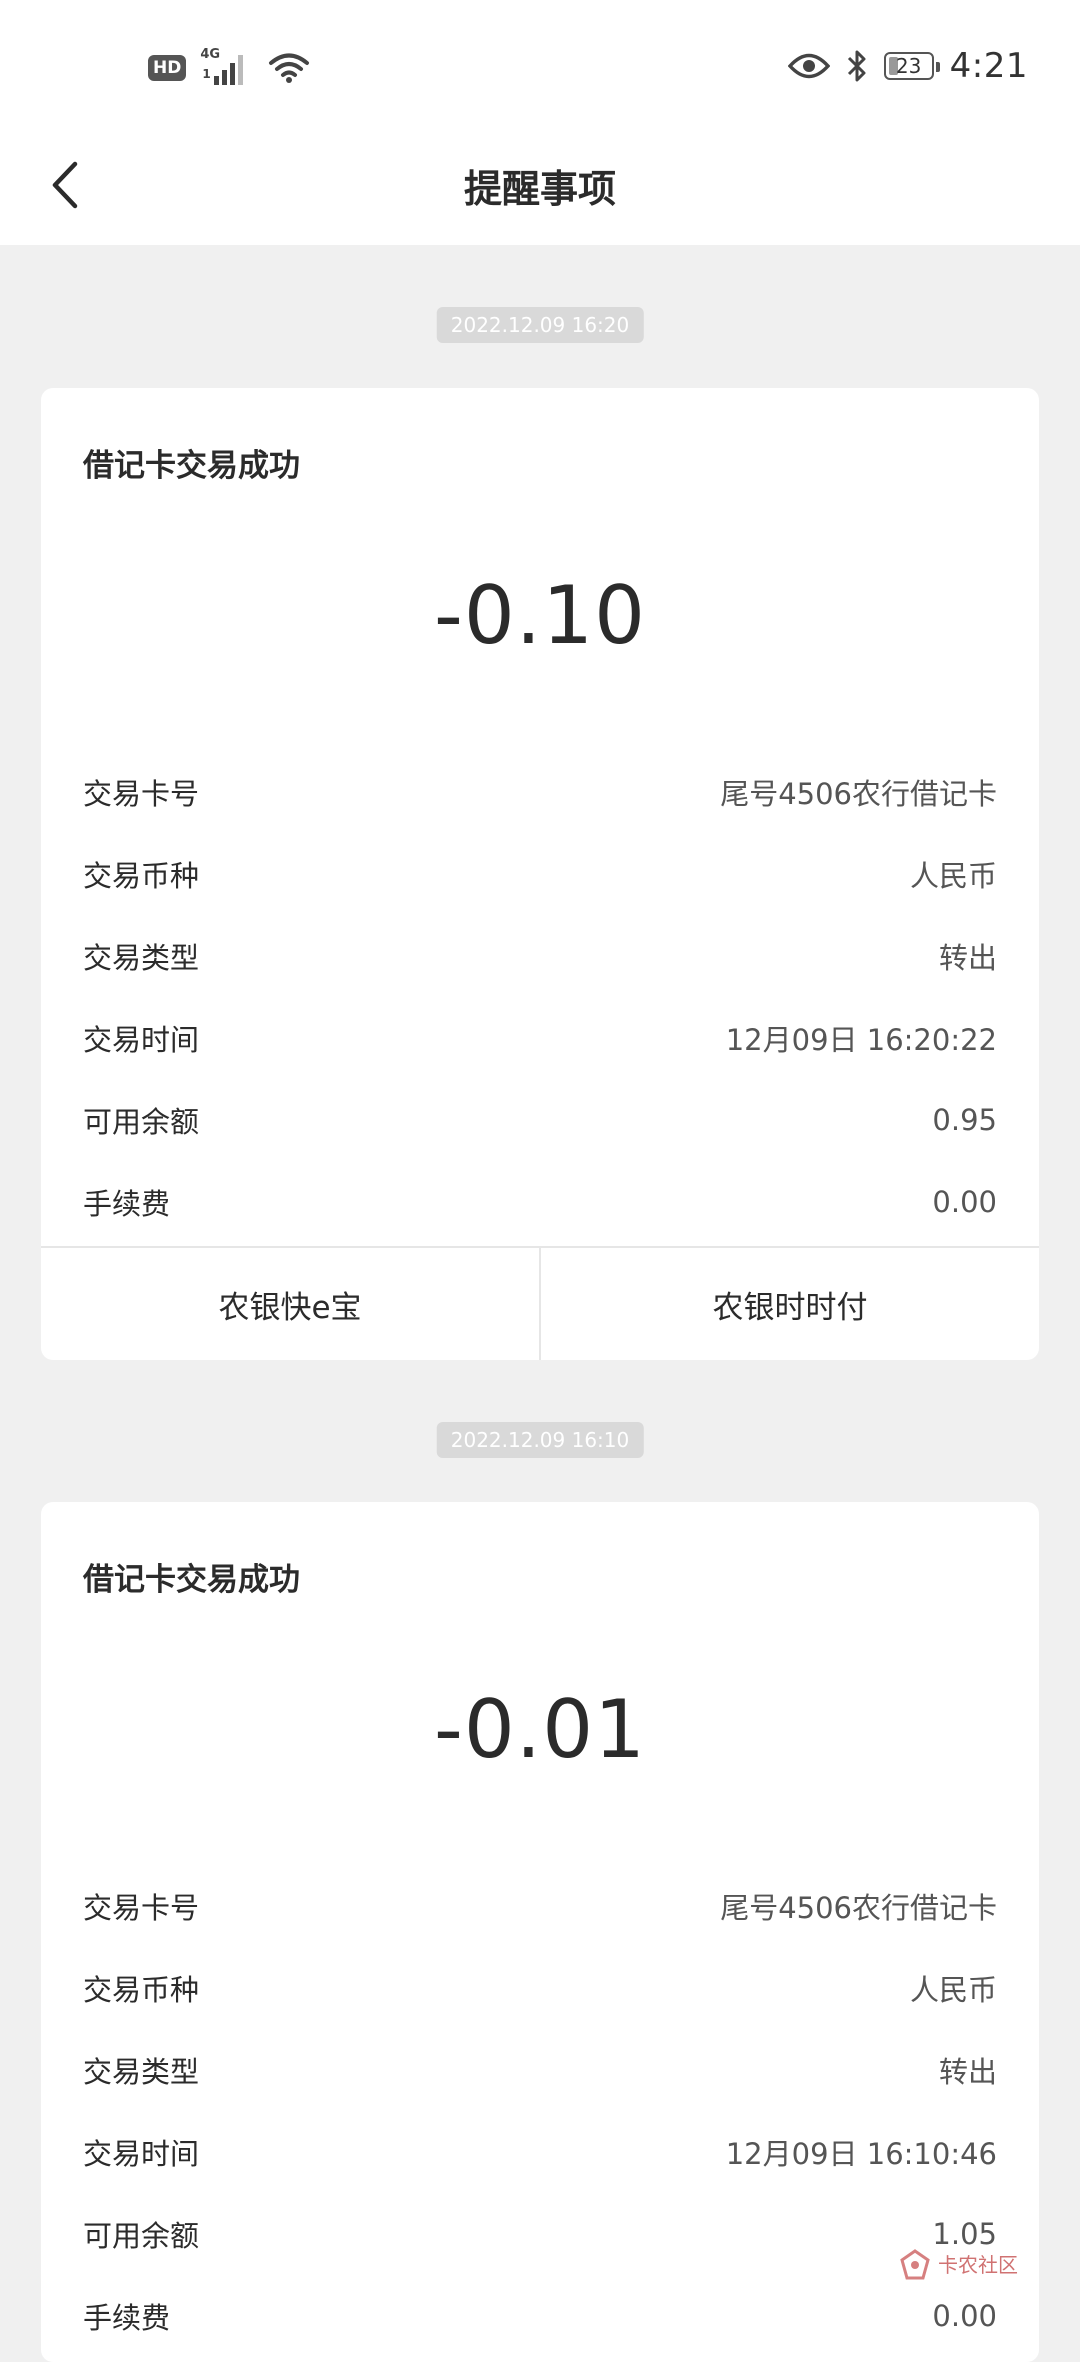 Image resolution: width=1080 pixels, height=2362 pixels. What do you see at coordinates (856, 66) in the screenshot?
I see `bluetooth-icon` at bounding box center [856, 66].